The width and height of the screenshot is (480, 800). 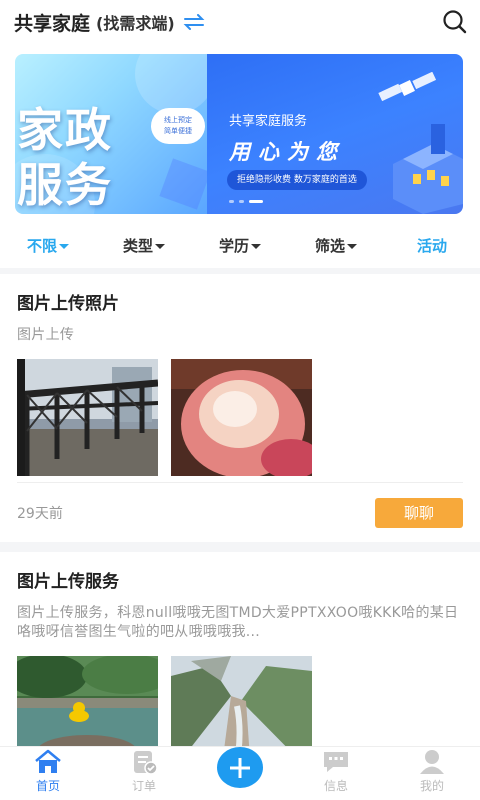 What do you see at coordinates (268, 121) in the screenshot?
I see `banner-right-title: 共享家庭服务` at bounding box center [268, 121].